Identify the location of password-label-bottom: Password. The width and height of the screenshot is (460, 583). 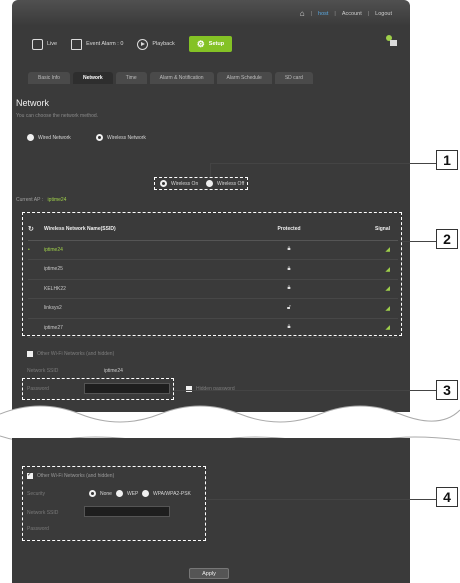
(38, 529).